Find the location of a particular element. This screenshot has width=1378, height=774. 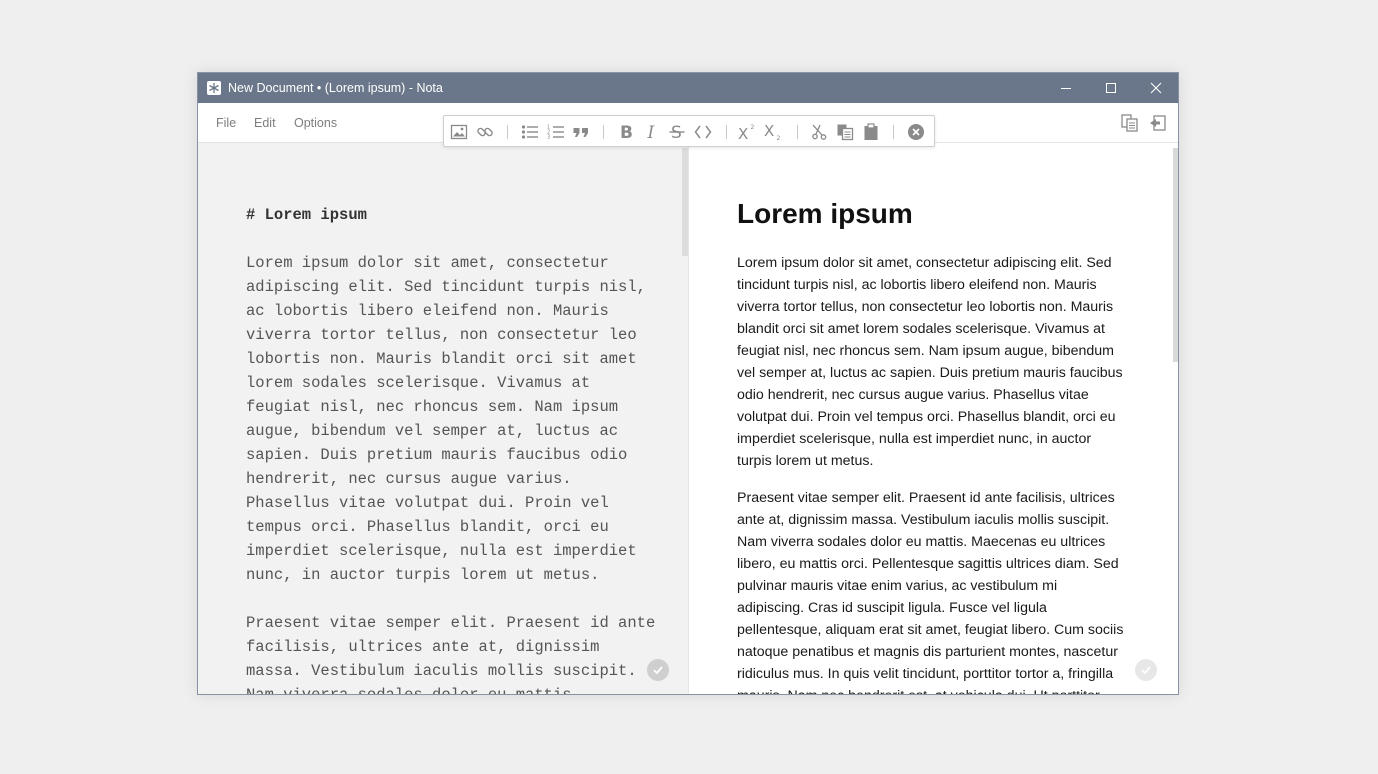

bullet-list-button is located at coordinates (530, 132).